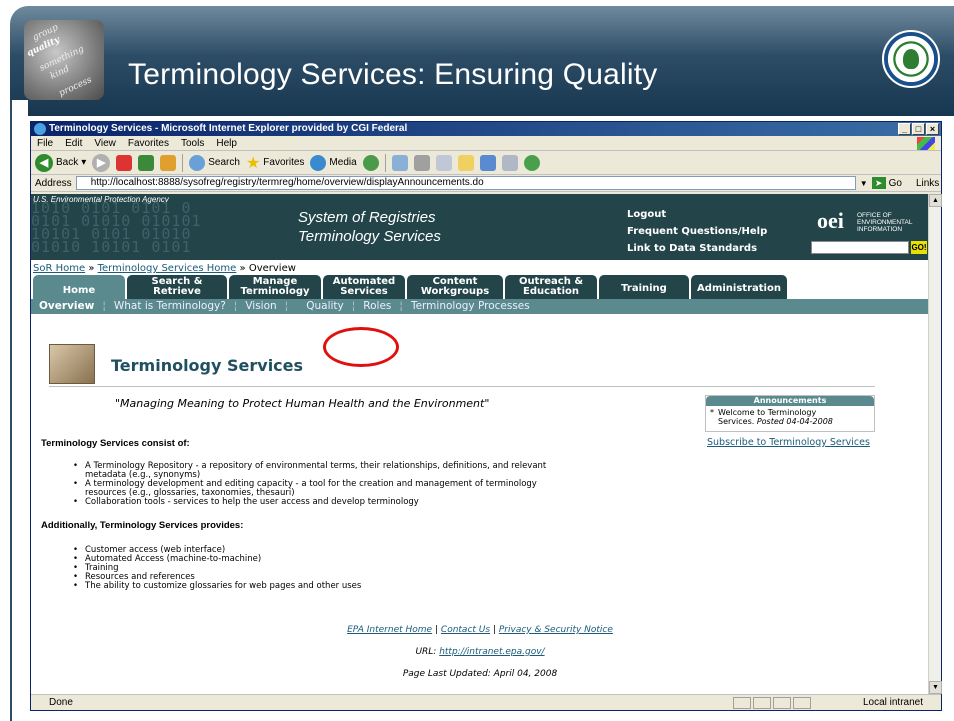 The width and height of the screenshot is (954, 721). Describe the element at coordinates (697, 248) in the screenshot. I see `data-standards-link: Link to Data Standards` at that location.